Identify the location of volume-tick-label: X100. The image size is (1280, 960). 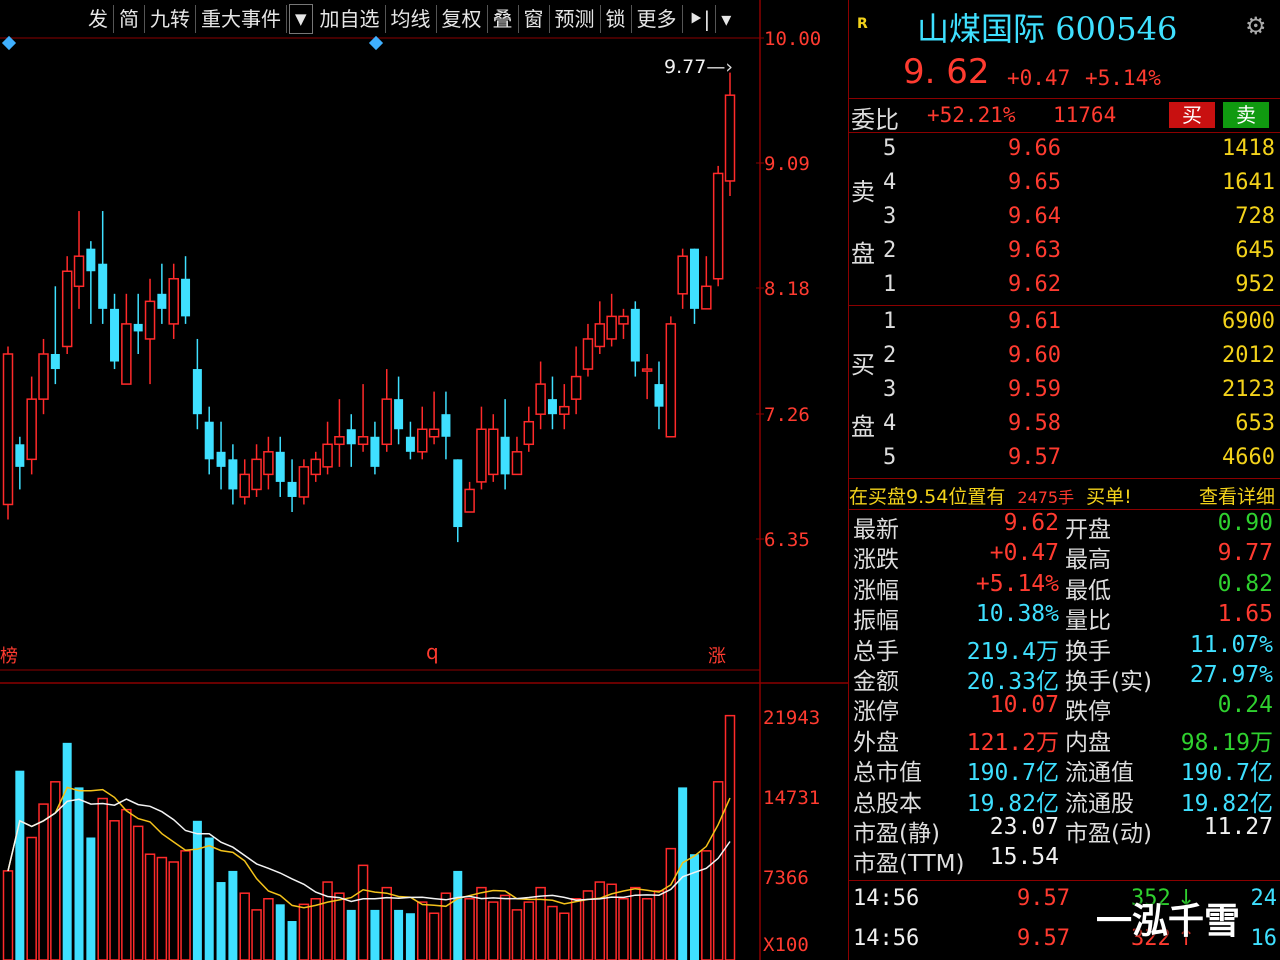
(786, 945).